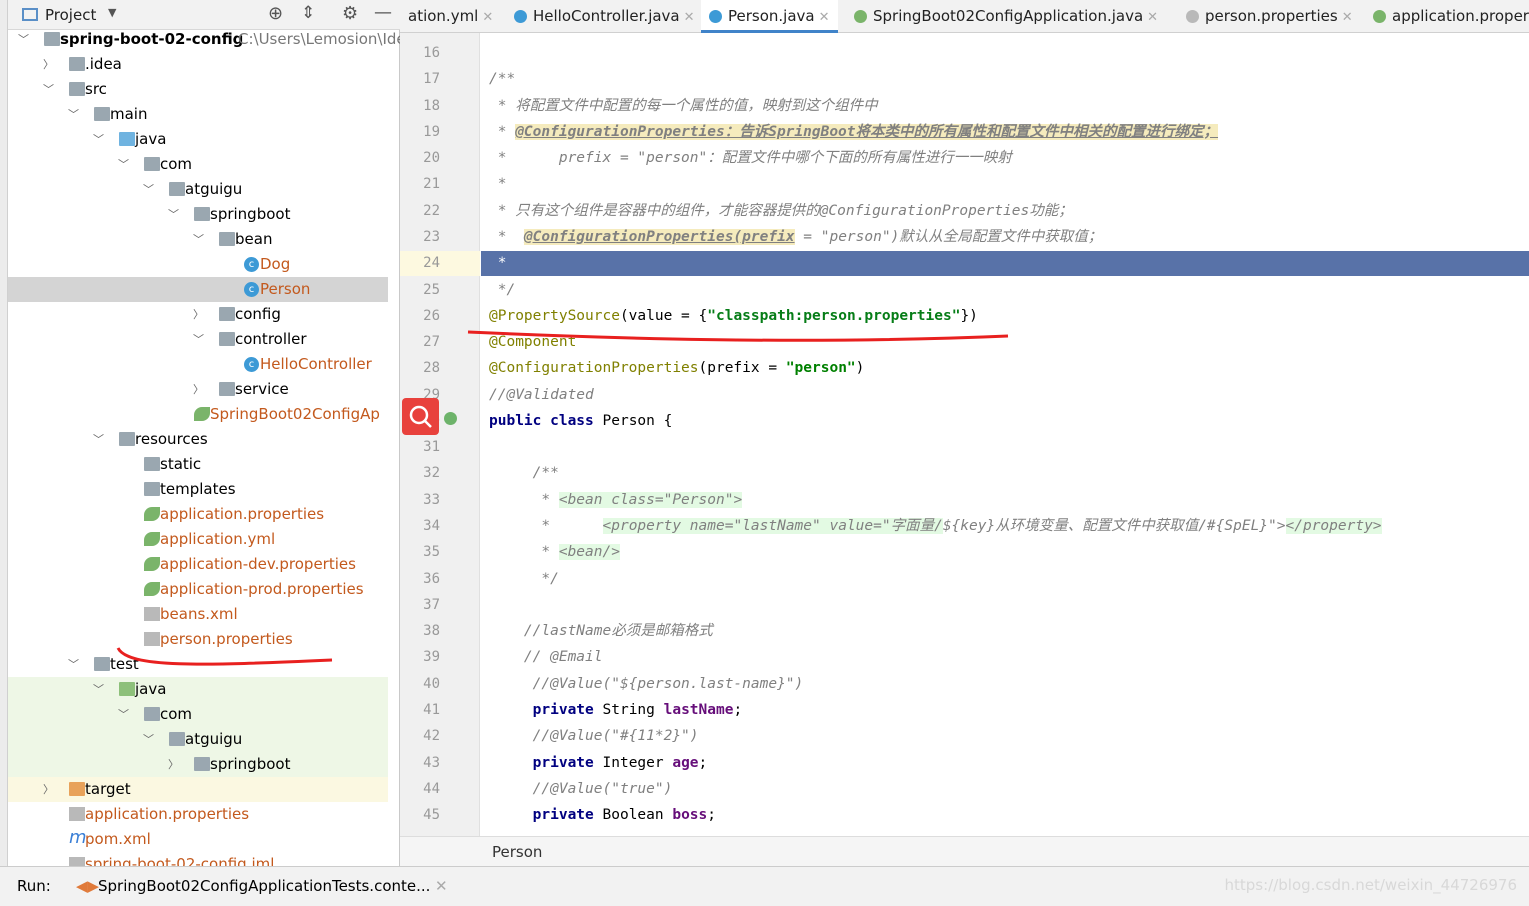  Describe the element at coordinates (198, 414) in the screenshot. I see `tree-item: SpringBoot02ConfigAp` at that location.